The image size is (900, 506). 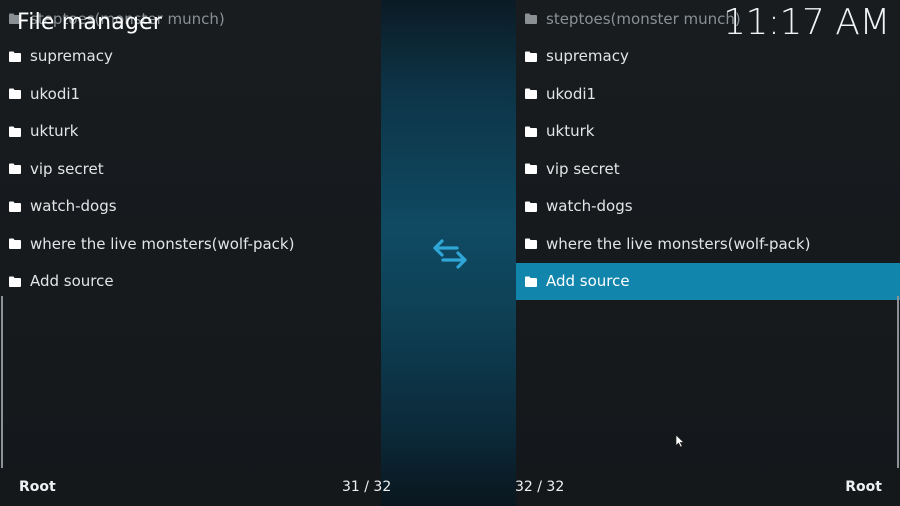 I want to click on left-item-count: 31 / 32, so click(x=367, y=487).